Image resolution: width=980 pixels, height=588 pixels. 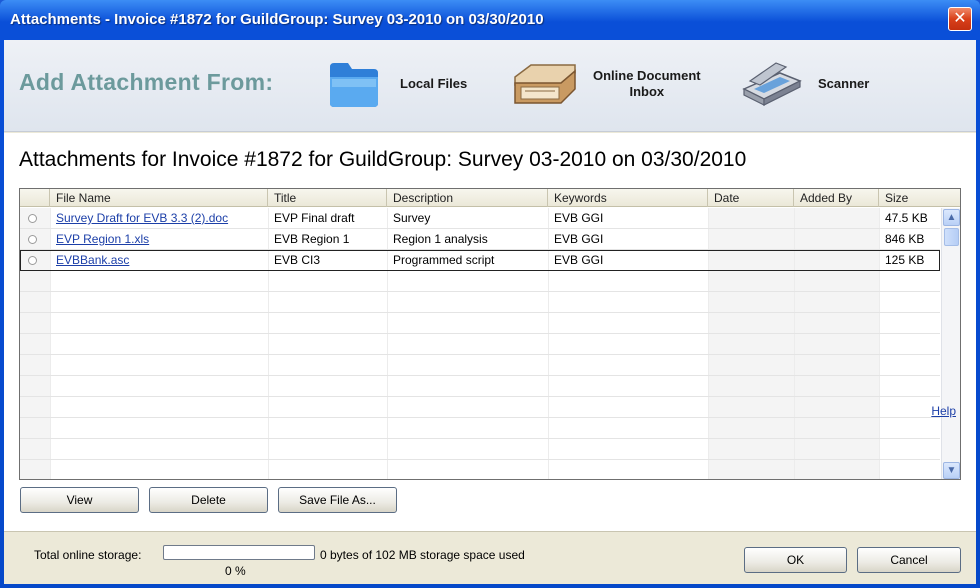 I want to click on storage-label: Total online storage:, so click(x=88, y=555).